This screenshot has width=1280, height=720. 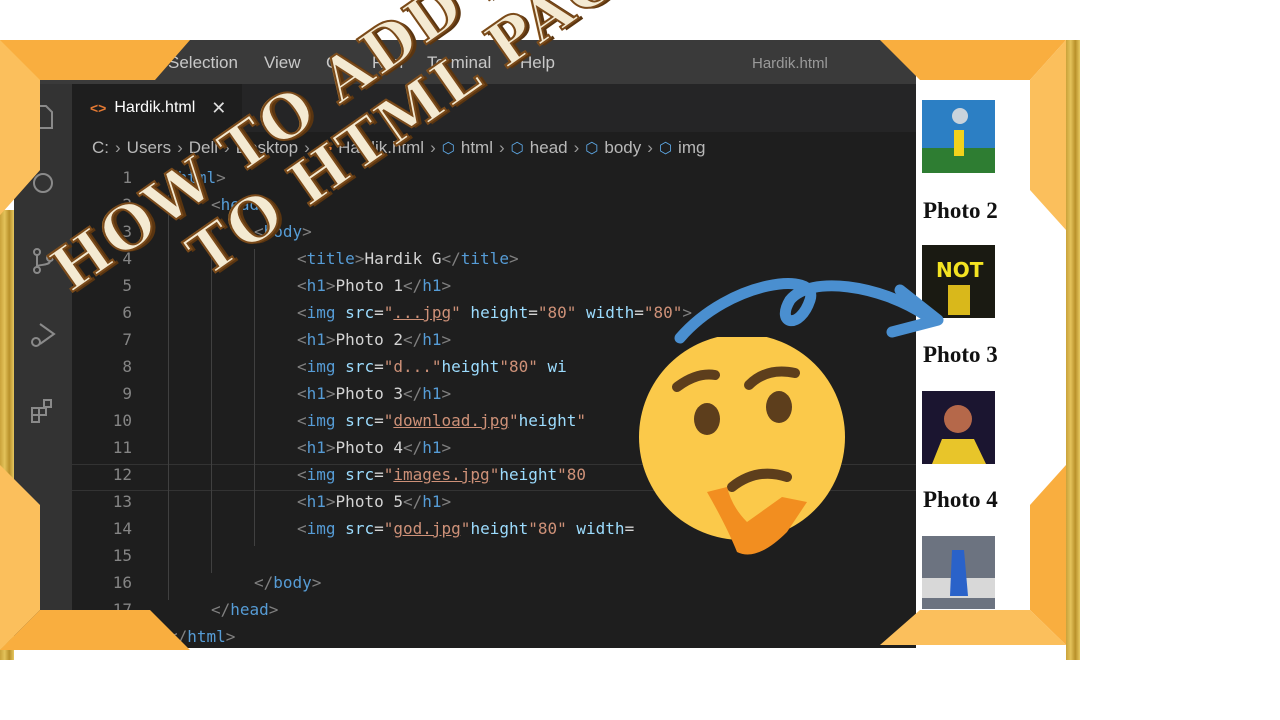 What do you see at coordinates (245, 609) in the screenshot?
I see `code-text: </head>` at bounding box center [245, 609].